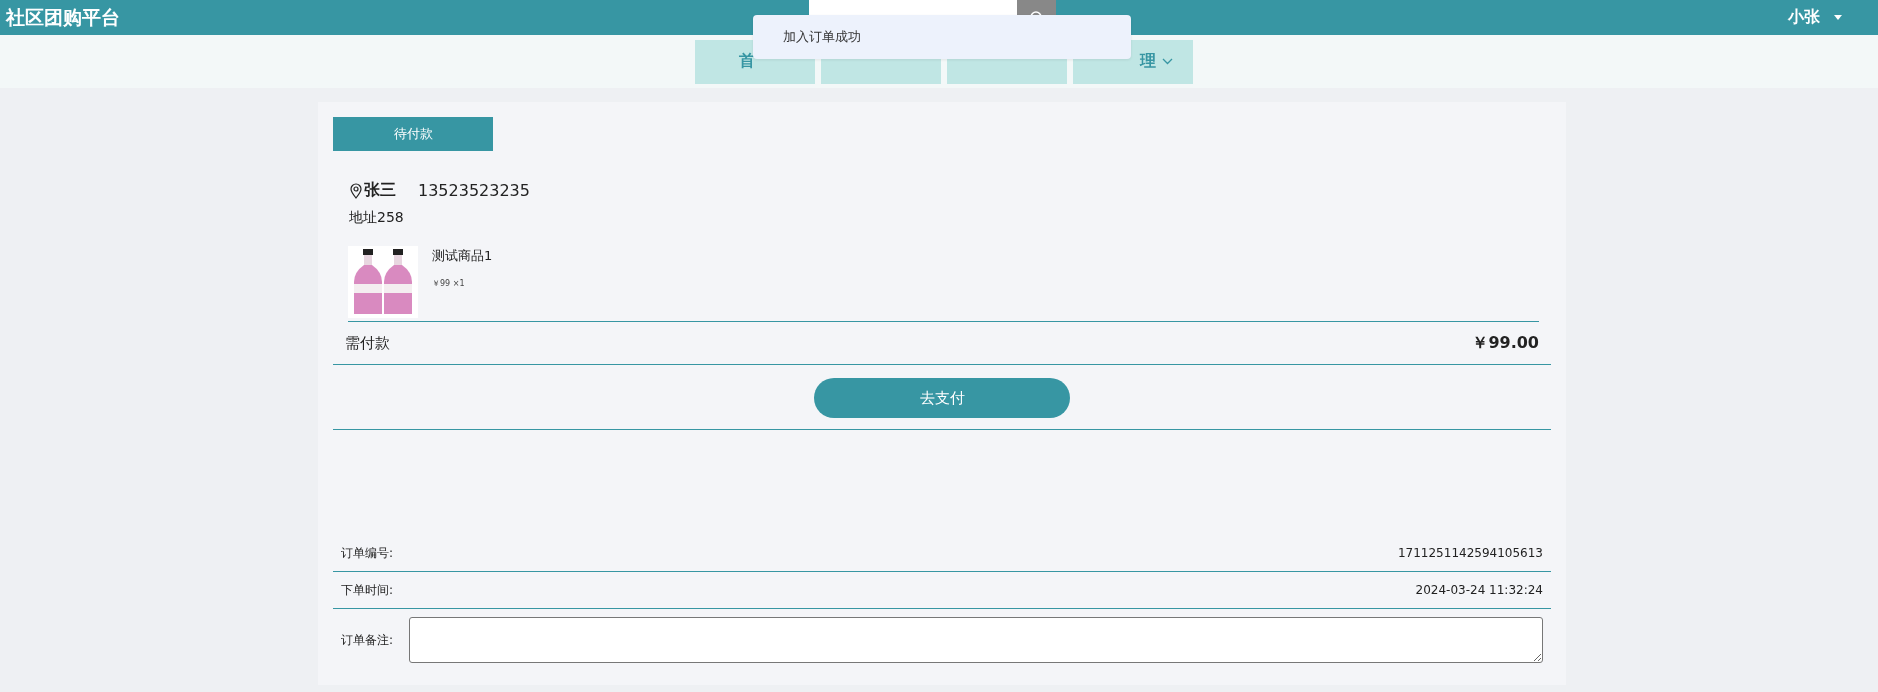 Image resolution: width=1878 pixels, height=692 pixels. Describe the element at coordinates (367, 590) in the screenshot. I see `detail-label: 下单时间:` at that location.